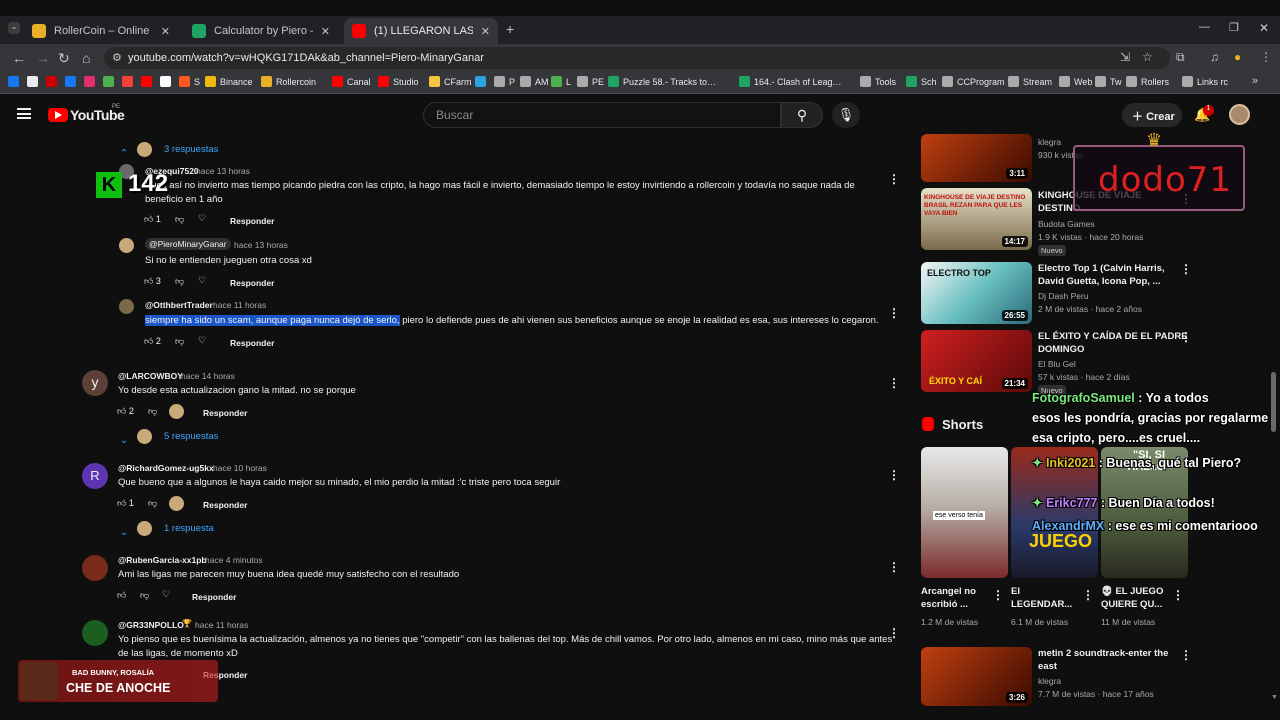 The height and width of the screenshot is (720, 1280). What do you see at coordinates (165, 31) in the screenshot?
I see `tab-close-icon: ✕` at bounding box center [165, 31].